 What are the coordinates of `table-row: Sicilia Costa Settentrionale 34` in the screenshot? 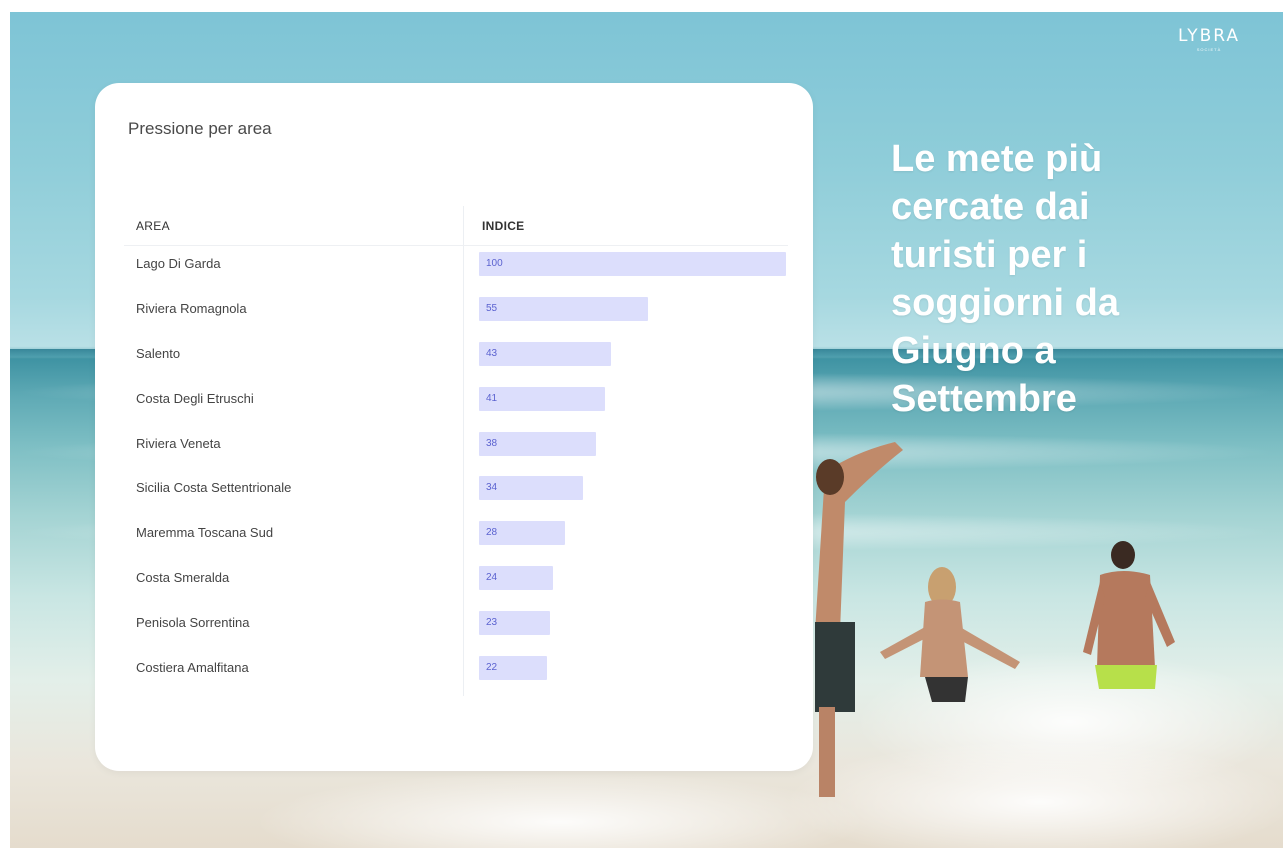 It's located at (456, 492).